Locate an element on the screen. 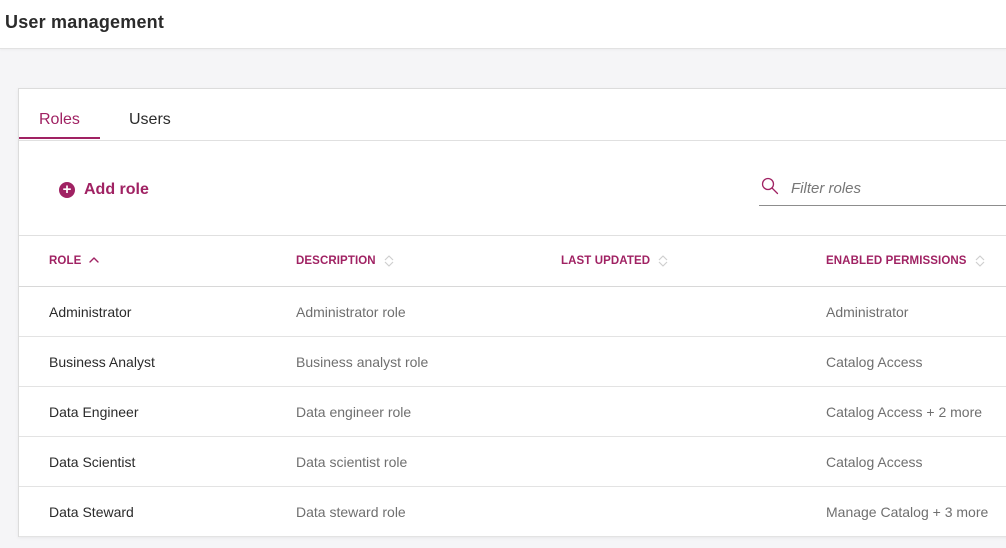 This screenshot has width=1006, height=548. column-header-description: DESCRIPTION is located at coordinates (345, 261).